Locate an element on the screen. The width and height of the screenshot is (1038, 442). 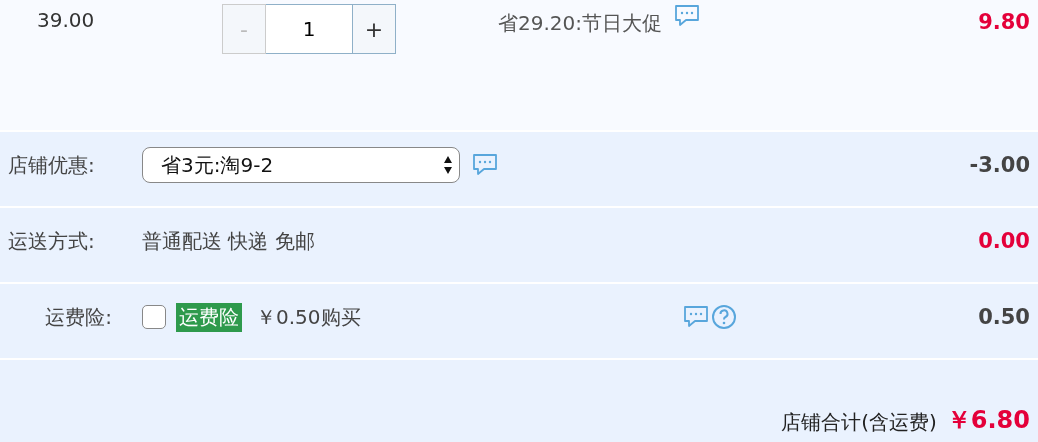
row-label: 店铺优惠: is located at coordinates (51, 165).